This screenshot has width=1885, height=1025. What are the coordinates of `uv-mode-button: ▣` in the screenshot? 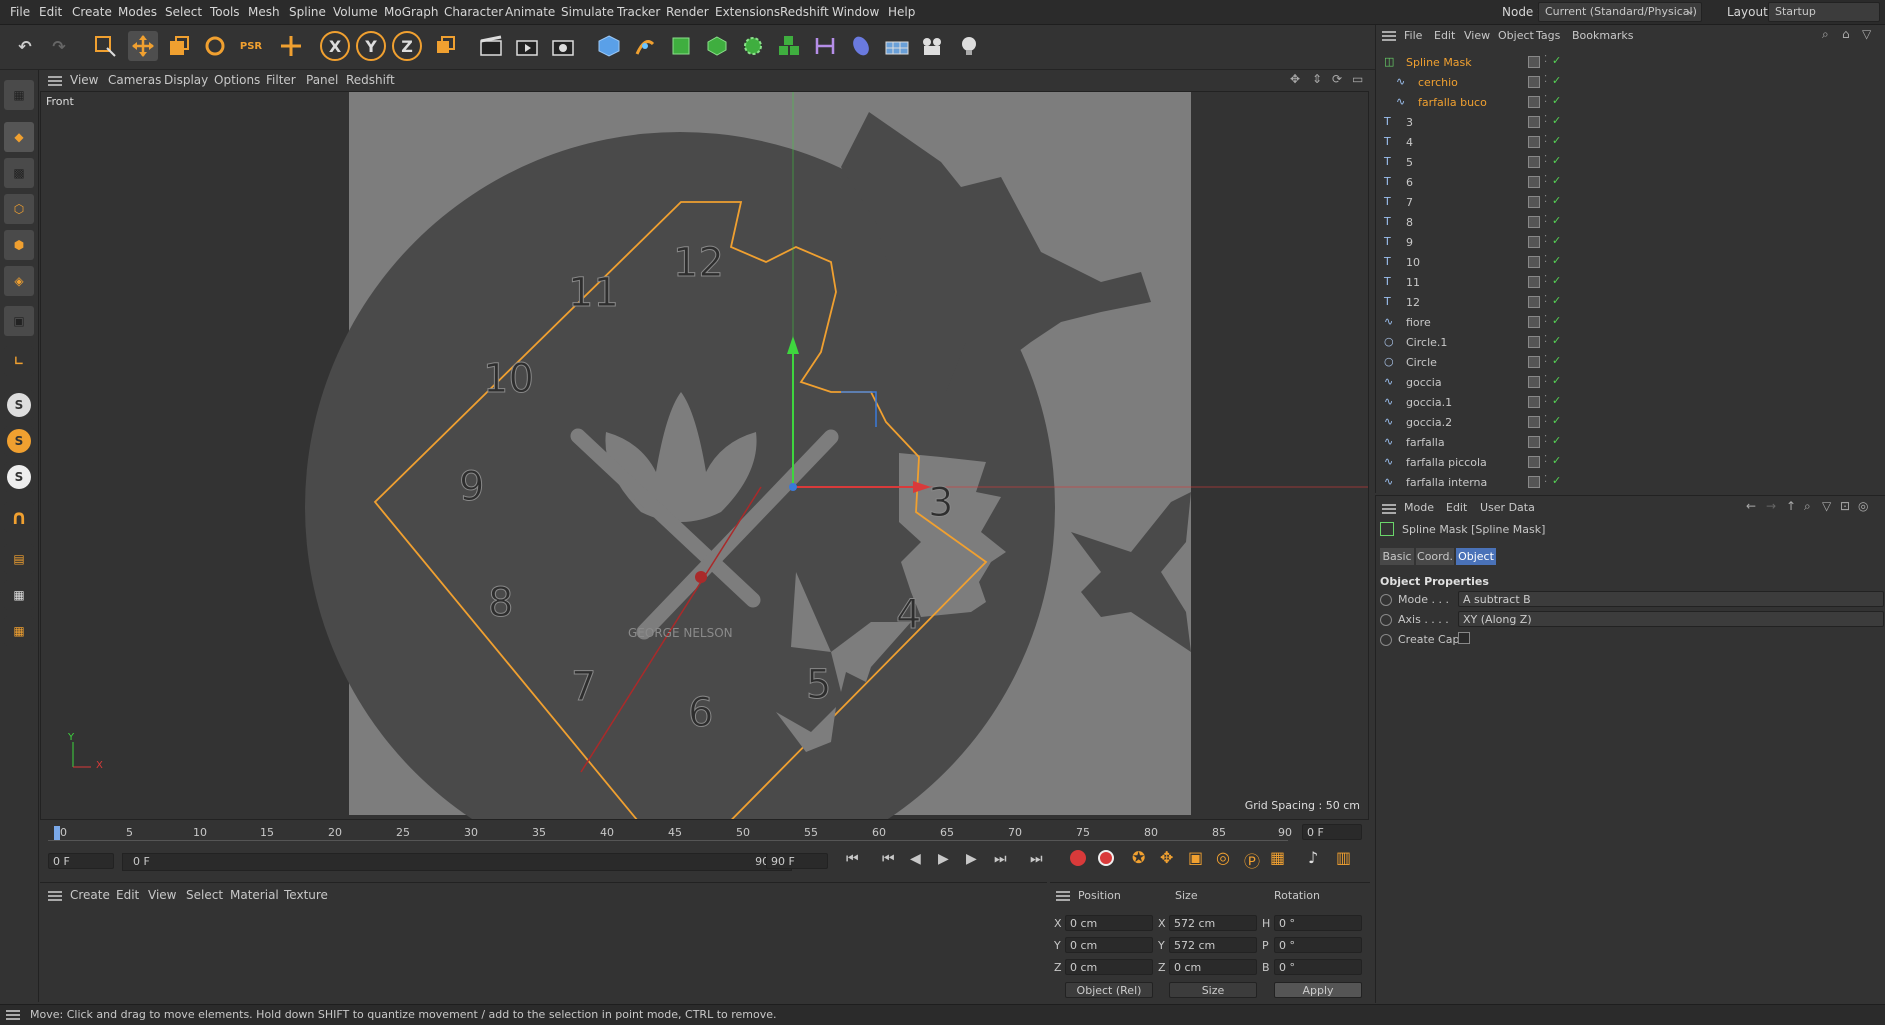 It's located at (19, 321).